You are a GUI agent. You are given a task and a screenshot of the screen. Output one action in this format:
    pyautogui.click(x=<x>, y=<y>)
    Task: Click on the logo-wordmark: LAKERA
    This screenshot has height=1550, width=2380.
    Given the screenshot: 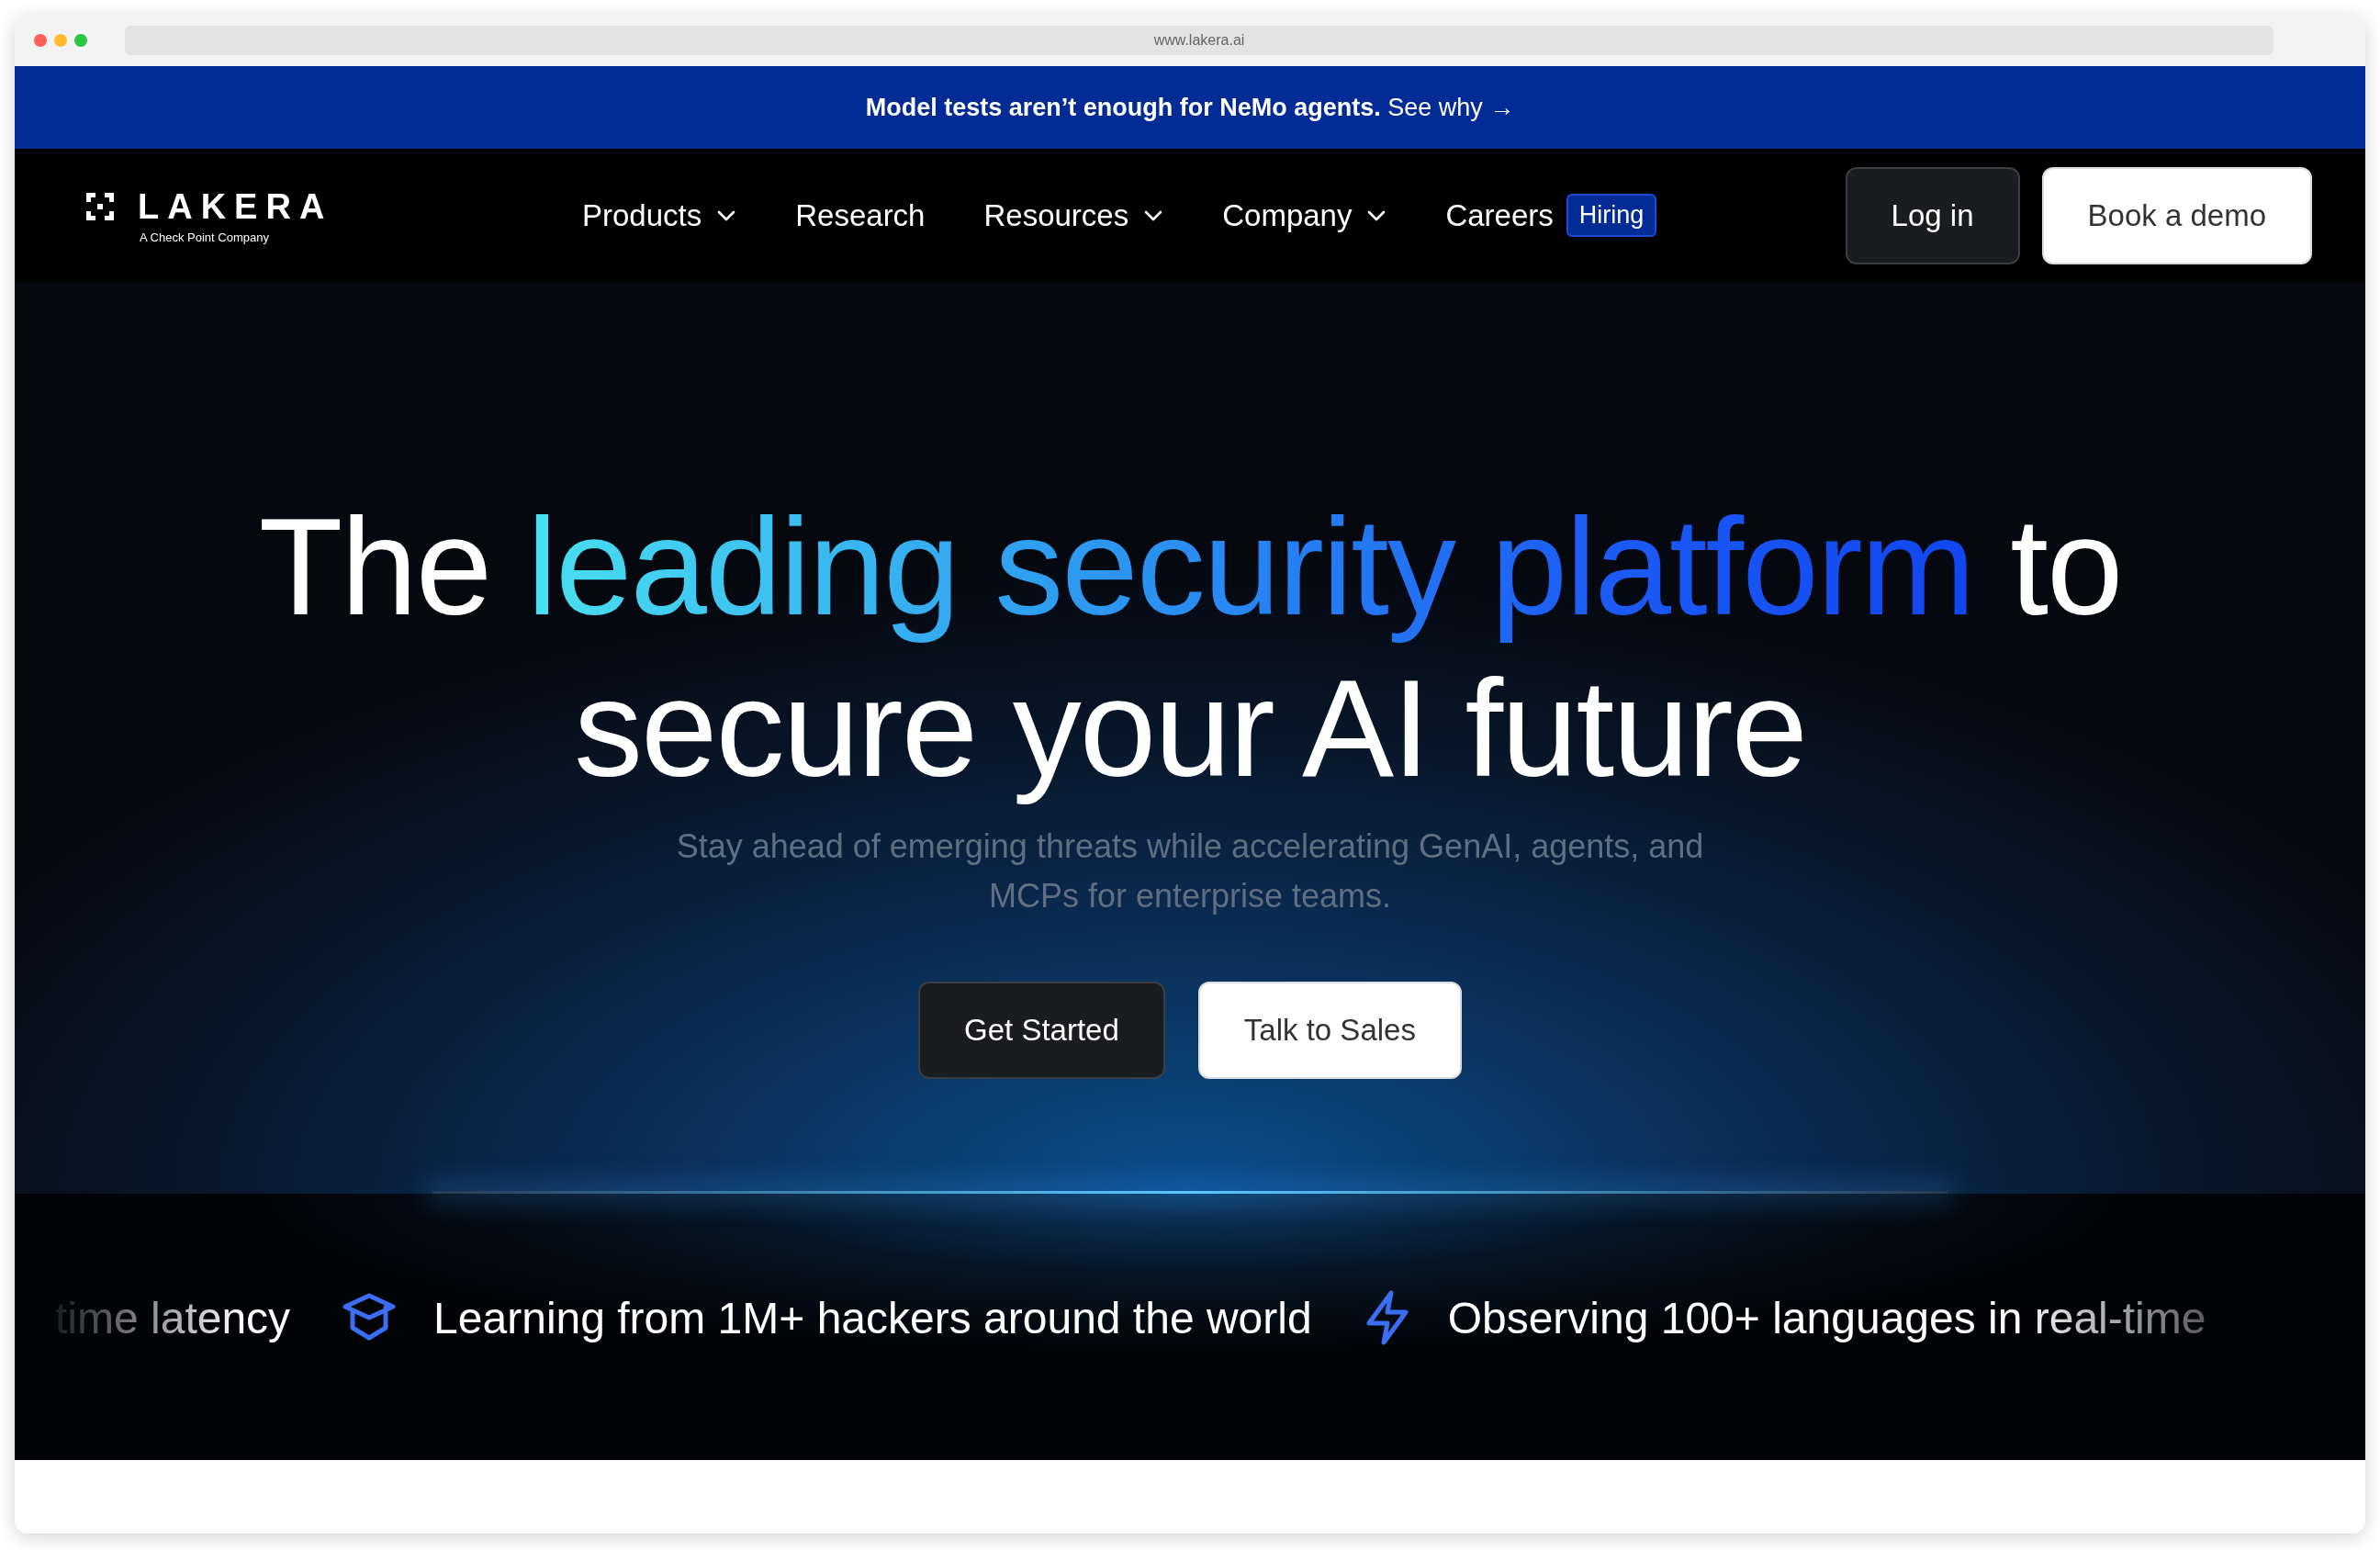 What is the action you would take?
    pyautogui.click(x=235, y=207)
    